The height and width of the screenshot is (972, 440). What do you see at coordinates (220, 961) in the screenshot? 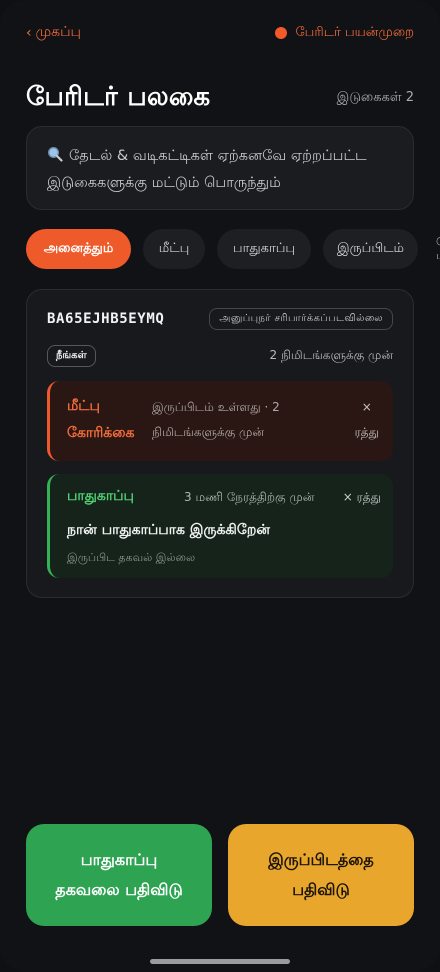
I see `home-indicator` at bounding box center [220, 961].